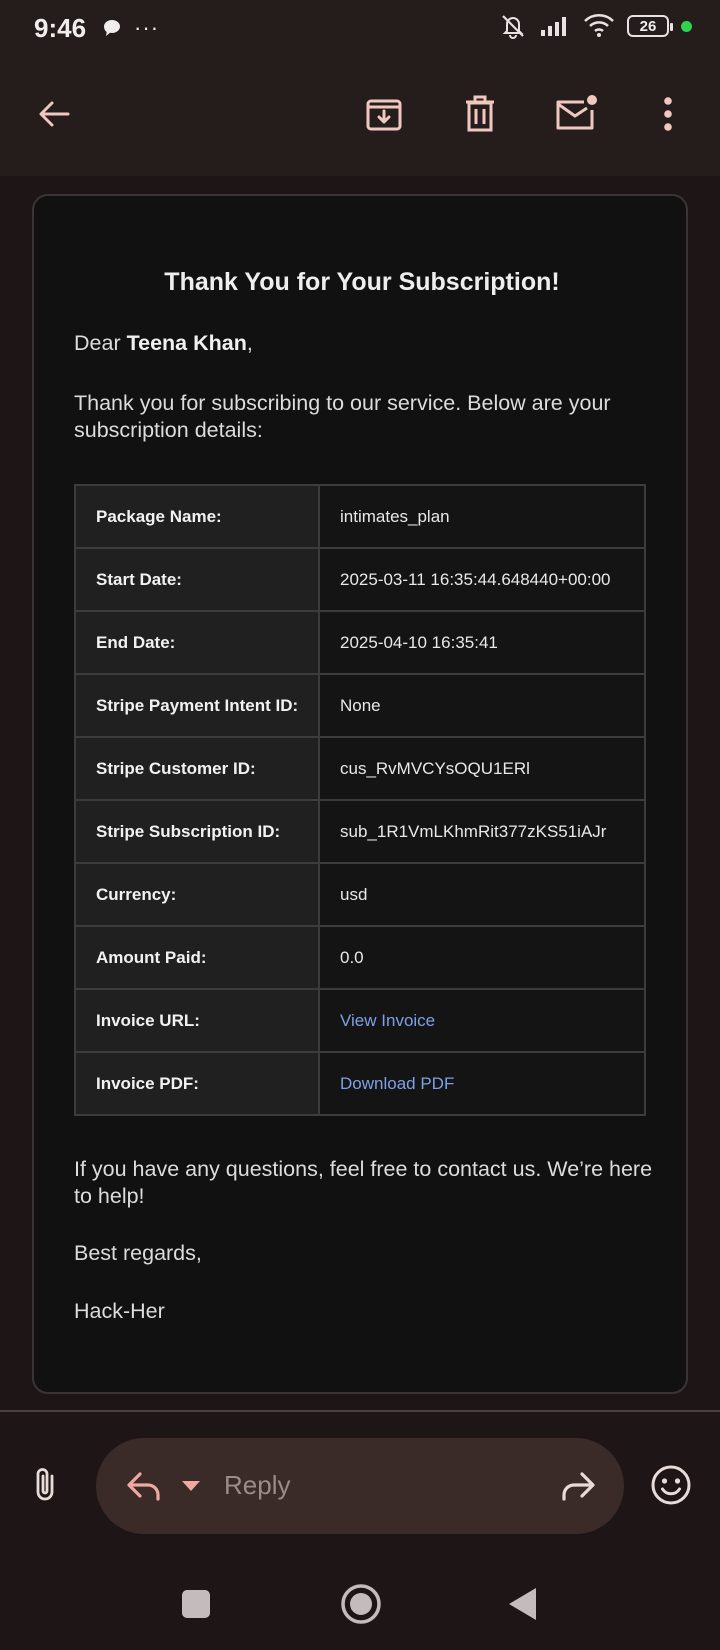  I want to click on table-row: Package Name: intimates_plan, so click(360, 516).